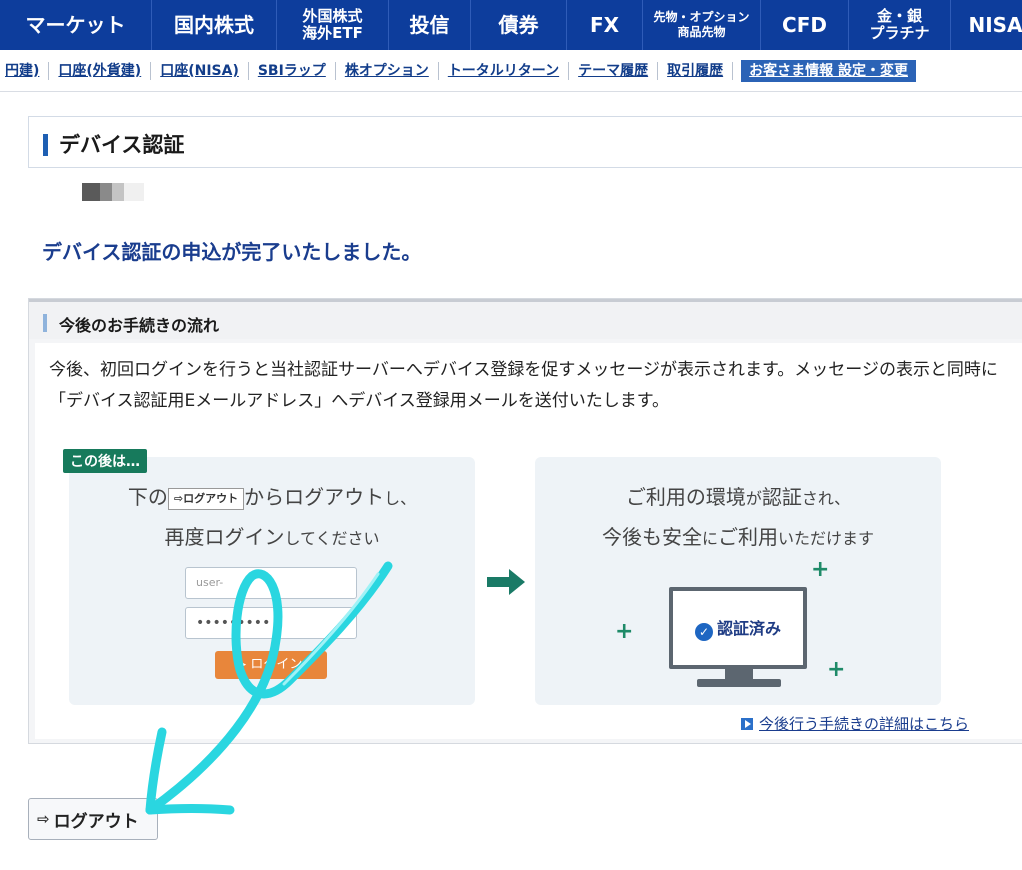 The image size is (1022, 870). I want to click on logout-button: ⇨ ログアウト, so click(93, 819).